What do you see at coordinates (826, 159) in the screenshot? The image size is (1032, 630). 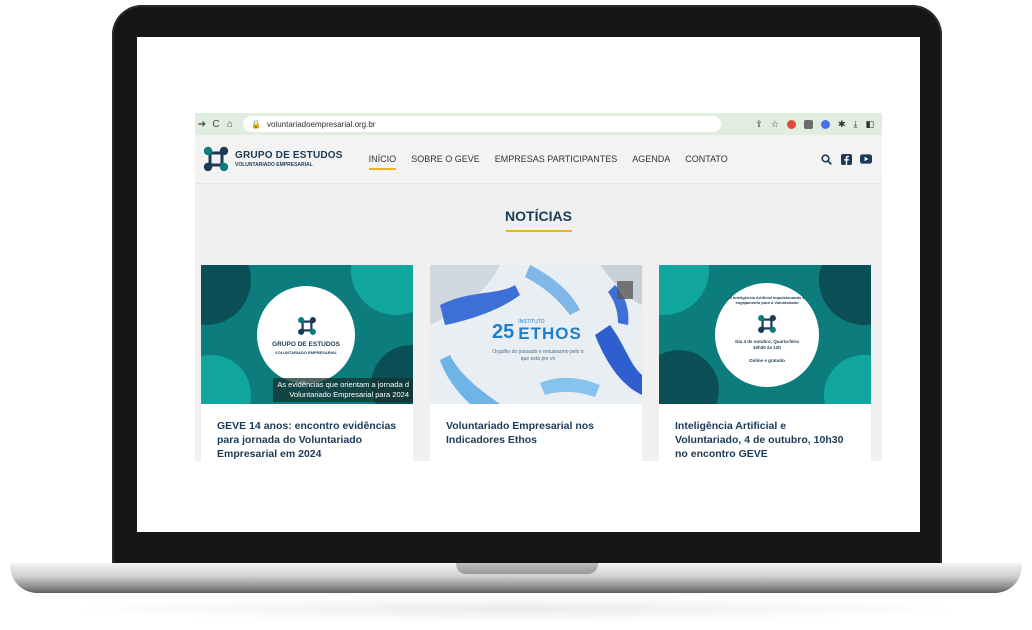 I see `search-icon` at bounding box center [826, 159].